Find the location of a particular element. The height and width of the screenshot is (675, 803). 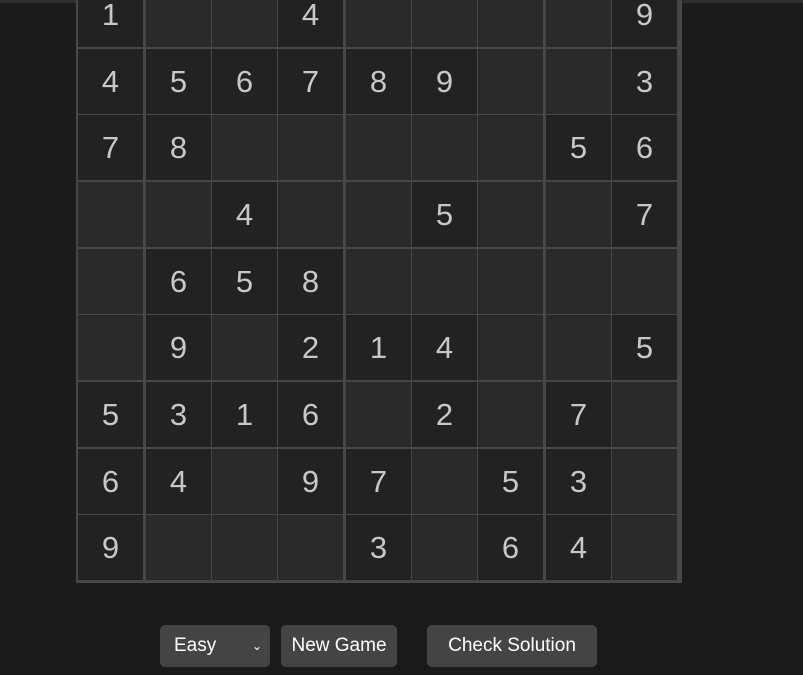

check-solution-button: Check Solution is located at coordinates (512, 646).